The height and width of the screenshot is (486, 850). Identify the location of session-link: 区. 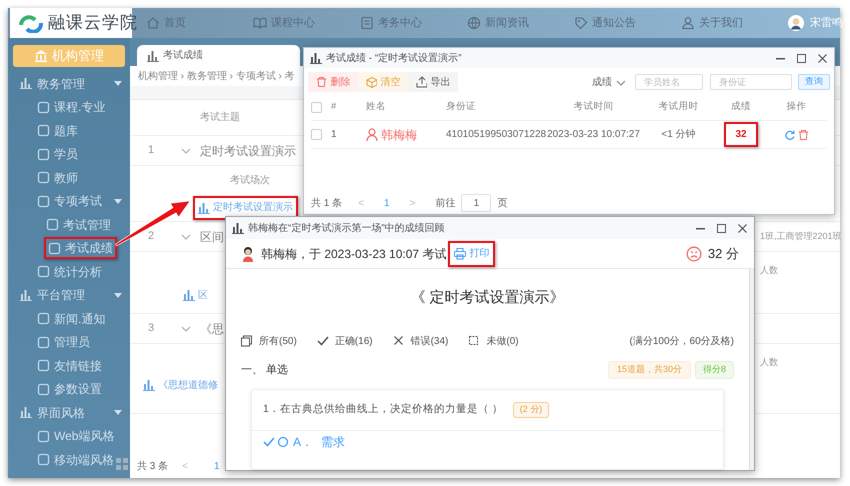
(195, 295).